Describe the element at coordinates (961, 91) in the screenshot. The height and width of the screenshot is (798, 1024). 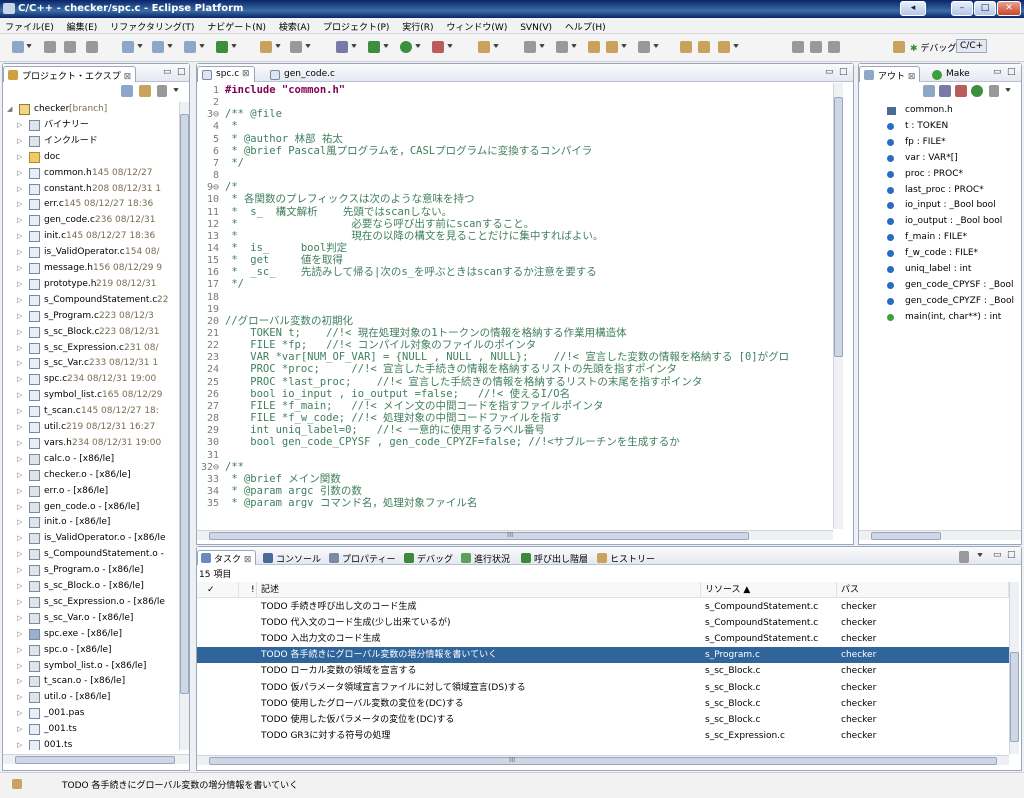
I see `hide-static-icon` at that location.